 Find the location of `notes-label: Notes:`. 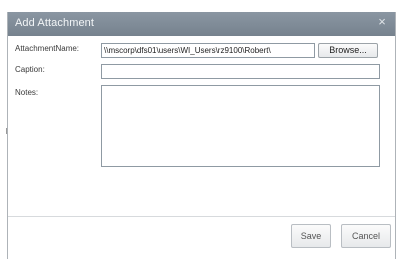

notes-label: Notes: is located at coordinates (27, 92).